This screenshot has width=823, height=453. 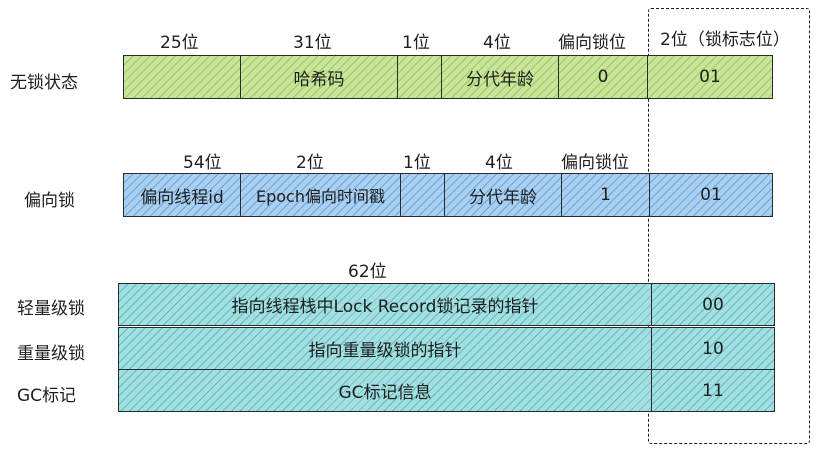 I want to click on biased-bits-age: 4位, so click(x=499, y=163).